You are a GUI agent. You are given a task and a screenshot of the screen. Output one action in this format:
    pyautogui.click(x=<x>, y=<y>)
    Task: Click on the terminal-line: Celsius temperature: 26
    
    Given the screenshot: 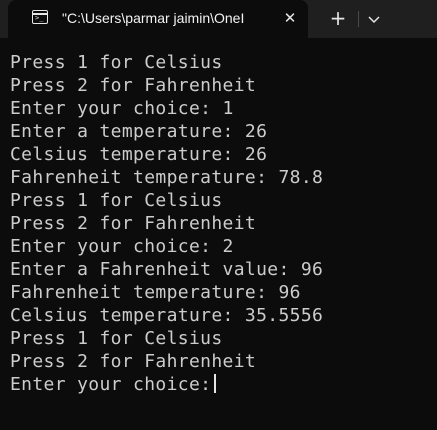 What is the action you would take?
    pyautogui.click(x=139, y=154)
    